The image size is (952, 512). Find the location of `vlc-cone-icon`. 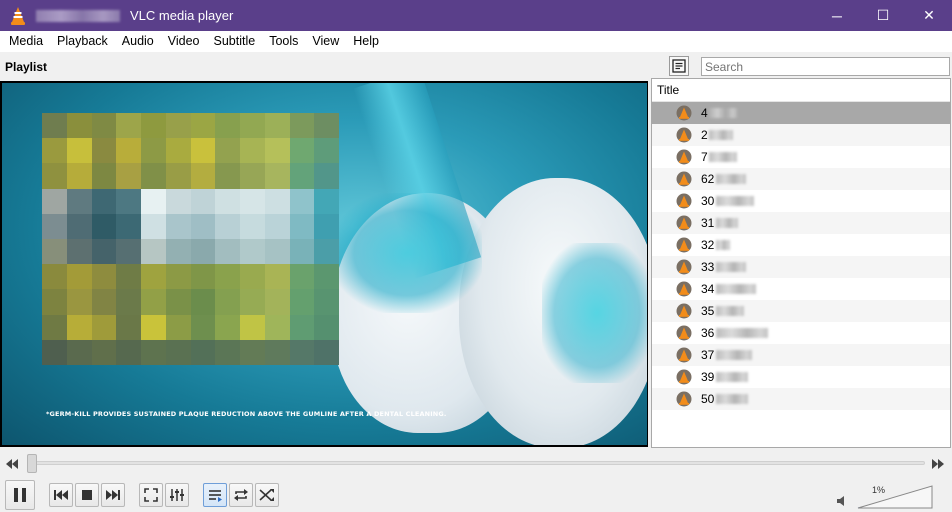

vlc-cone-icon is located at coordinates (18, 16).